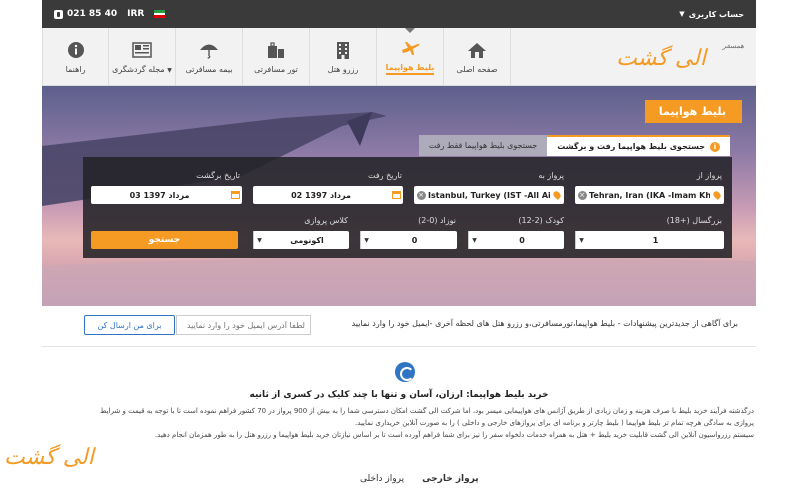 The height and width of the screenshot is (500, 800). I want to click on phone-number: 021 85 40, so click(85, 14).